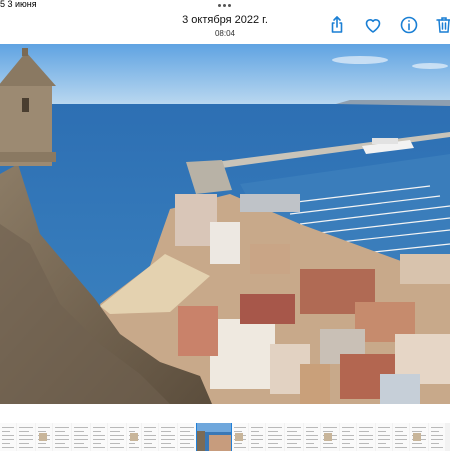  I want to click on heart-icon, so click(373, 26).